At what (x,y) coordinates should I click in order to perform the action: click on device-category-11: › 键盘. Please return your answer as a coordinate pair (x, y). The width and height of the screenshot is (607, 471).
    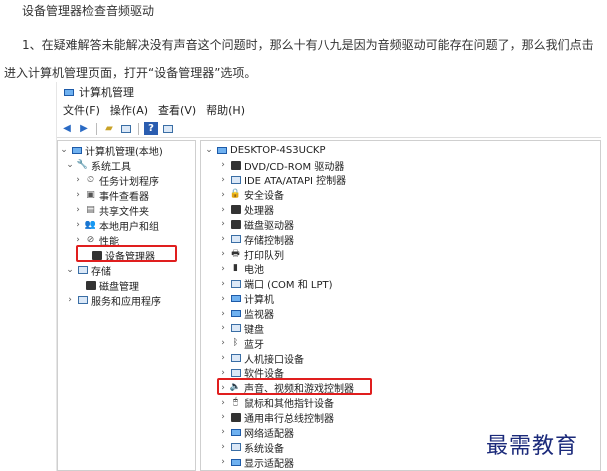
    Looking at the image, I should click on (241, 328).